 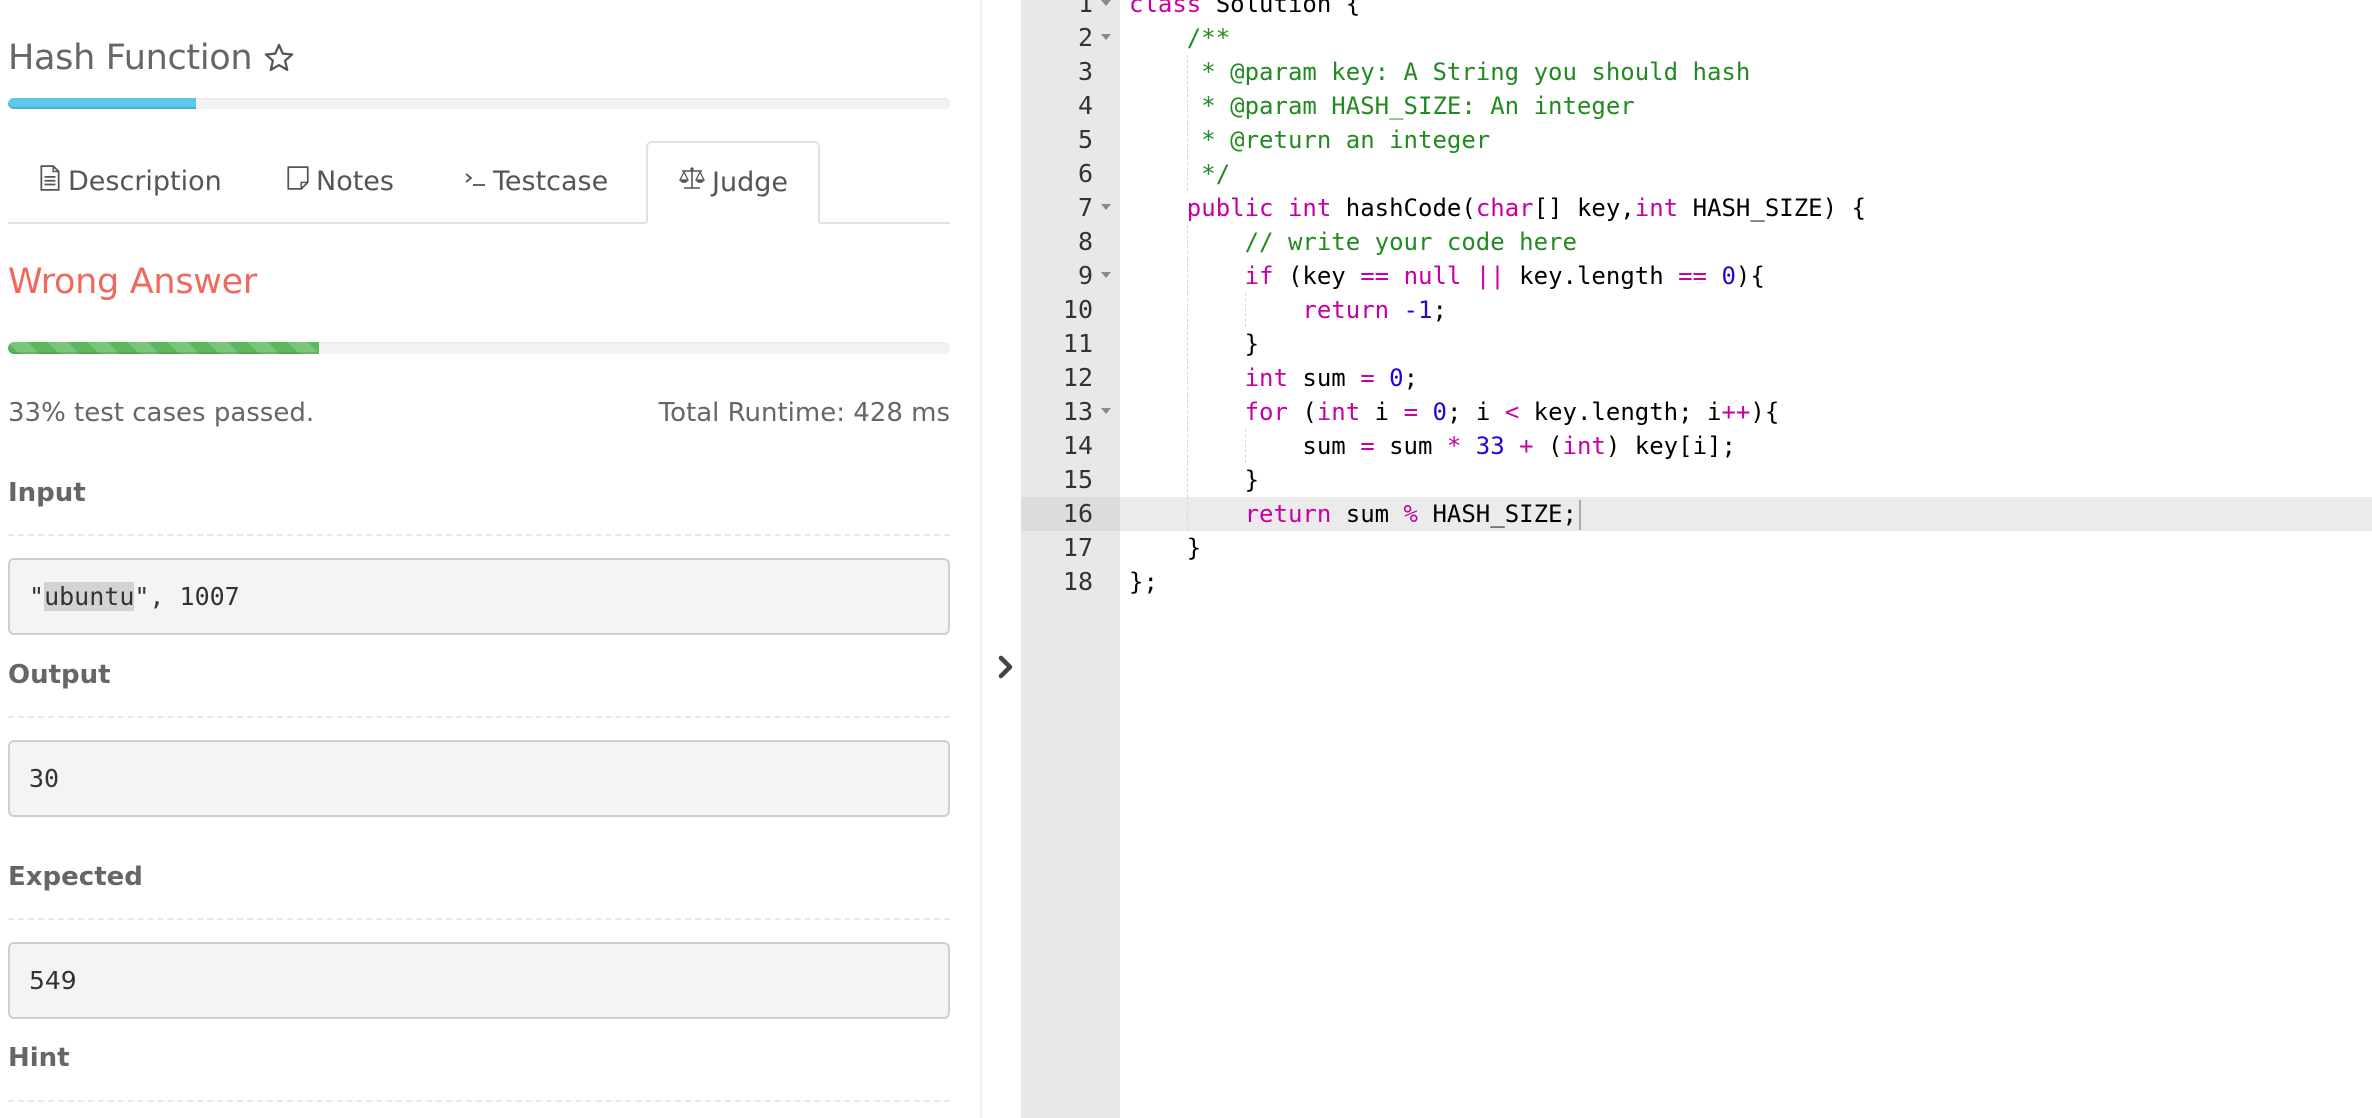 I want to click on chevron-right-icon, so click(x=1006, y=667).